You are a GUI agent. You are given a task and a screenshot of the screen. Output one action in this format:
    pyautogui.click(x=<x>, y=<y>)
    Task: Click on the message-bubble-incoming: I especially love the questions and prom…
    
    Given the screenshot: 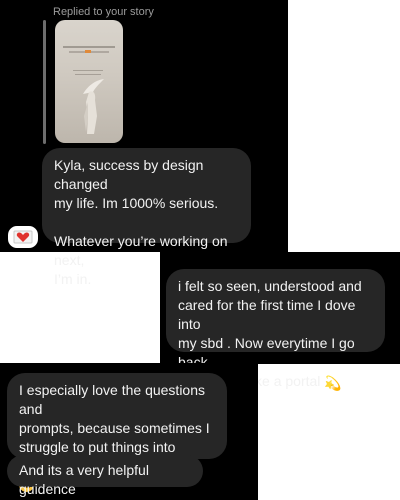 What is the action you would take?
    pyautogui.click(x=117, y=432)
    